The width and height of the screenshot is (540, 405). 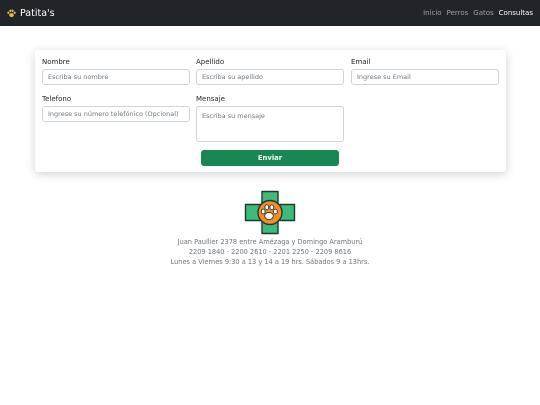 What do you see at coordinates (56, 62) in the screenshot?
I see `nombre-label: Nombre` at bounding box center [56, 62].